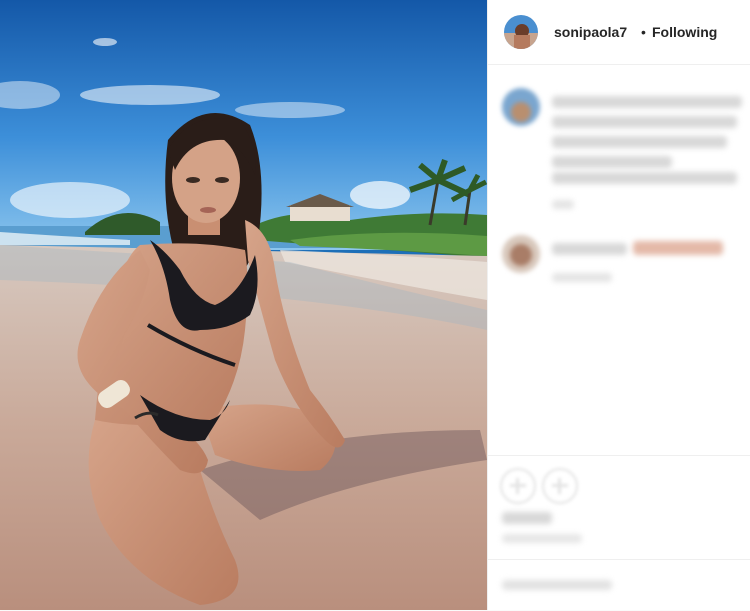  What do you see at coordinates (678, 248) in the screenshot?
I see `blurred-emoji` at bounding box center [678, 248].